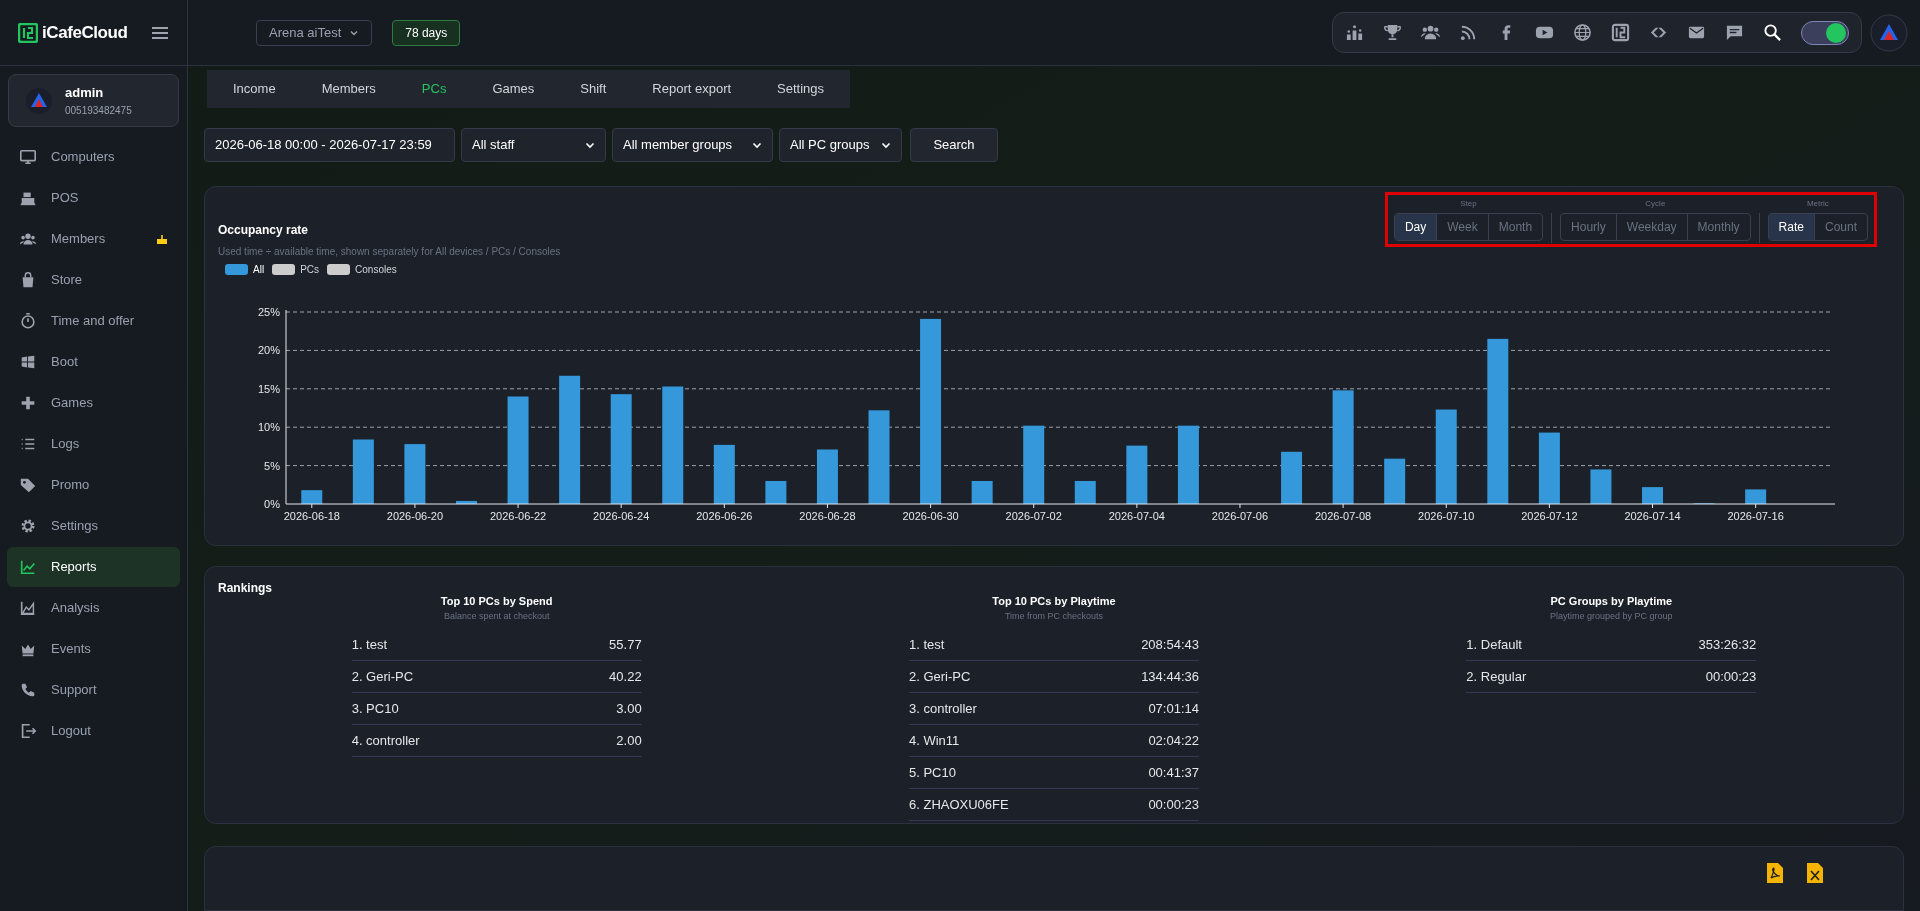 The width and height of the screenshot is (1920, 911). I want to click on rank-name: 3. PC10, so click(375, 708).